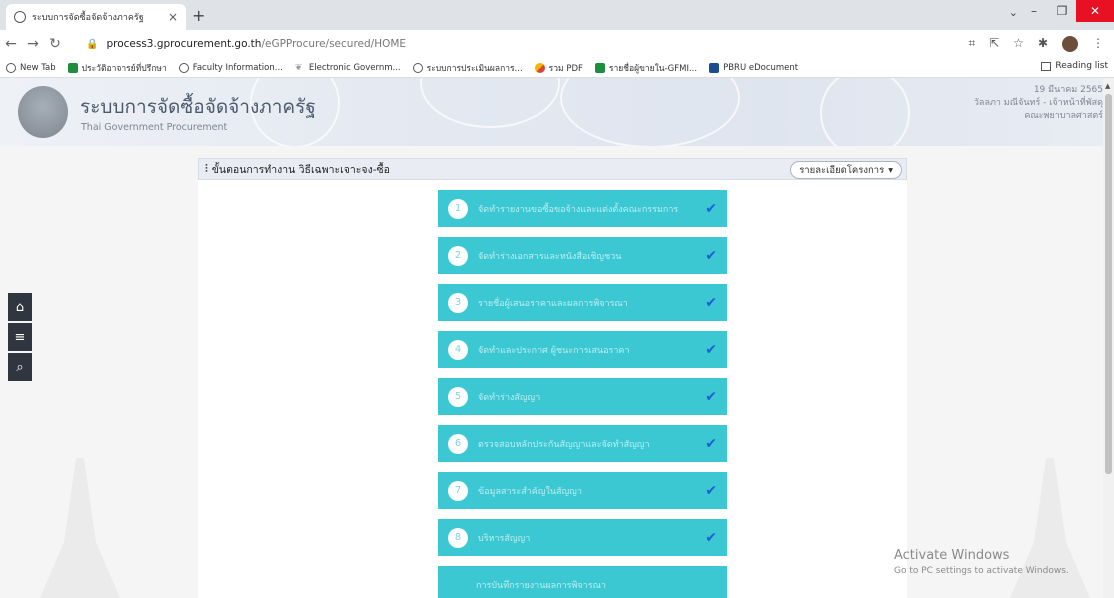 The image size is (1114, 598). What do you see at coordinates (550, 256) in the screenshot?
I see `step-label: จัดทำร่างเอกสารและหนังสือเชิญชวน` at bounding box center [550, 256].